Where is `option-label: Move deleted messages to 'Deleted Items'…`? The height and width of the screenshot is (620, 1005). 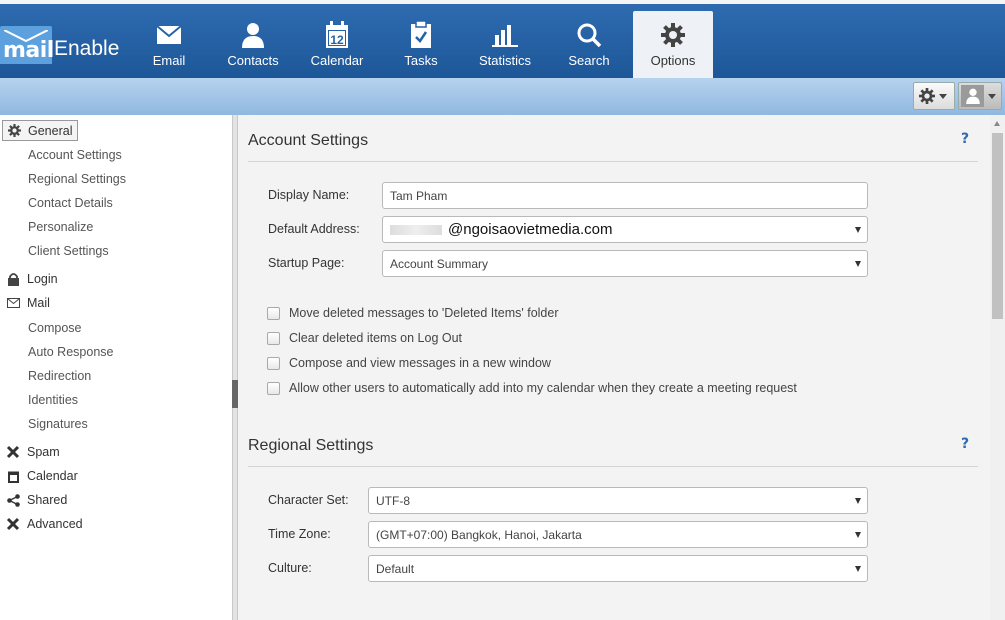
option-label: Move deleted messages to 'Deleted Items'… is located at coordinates (424, 313).